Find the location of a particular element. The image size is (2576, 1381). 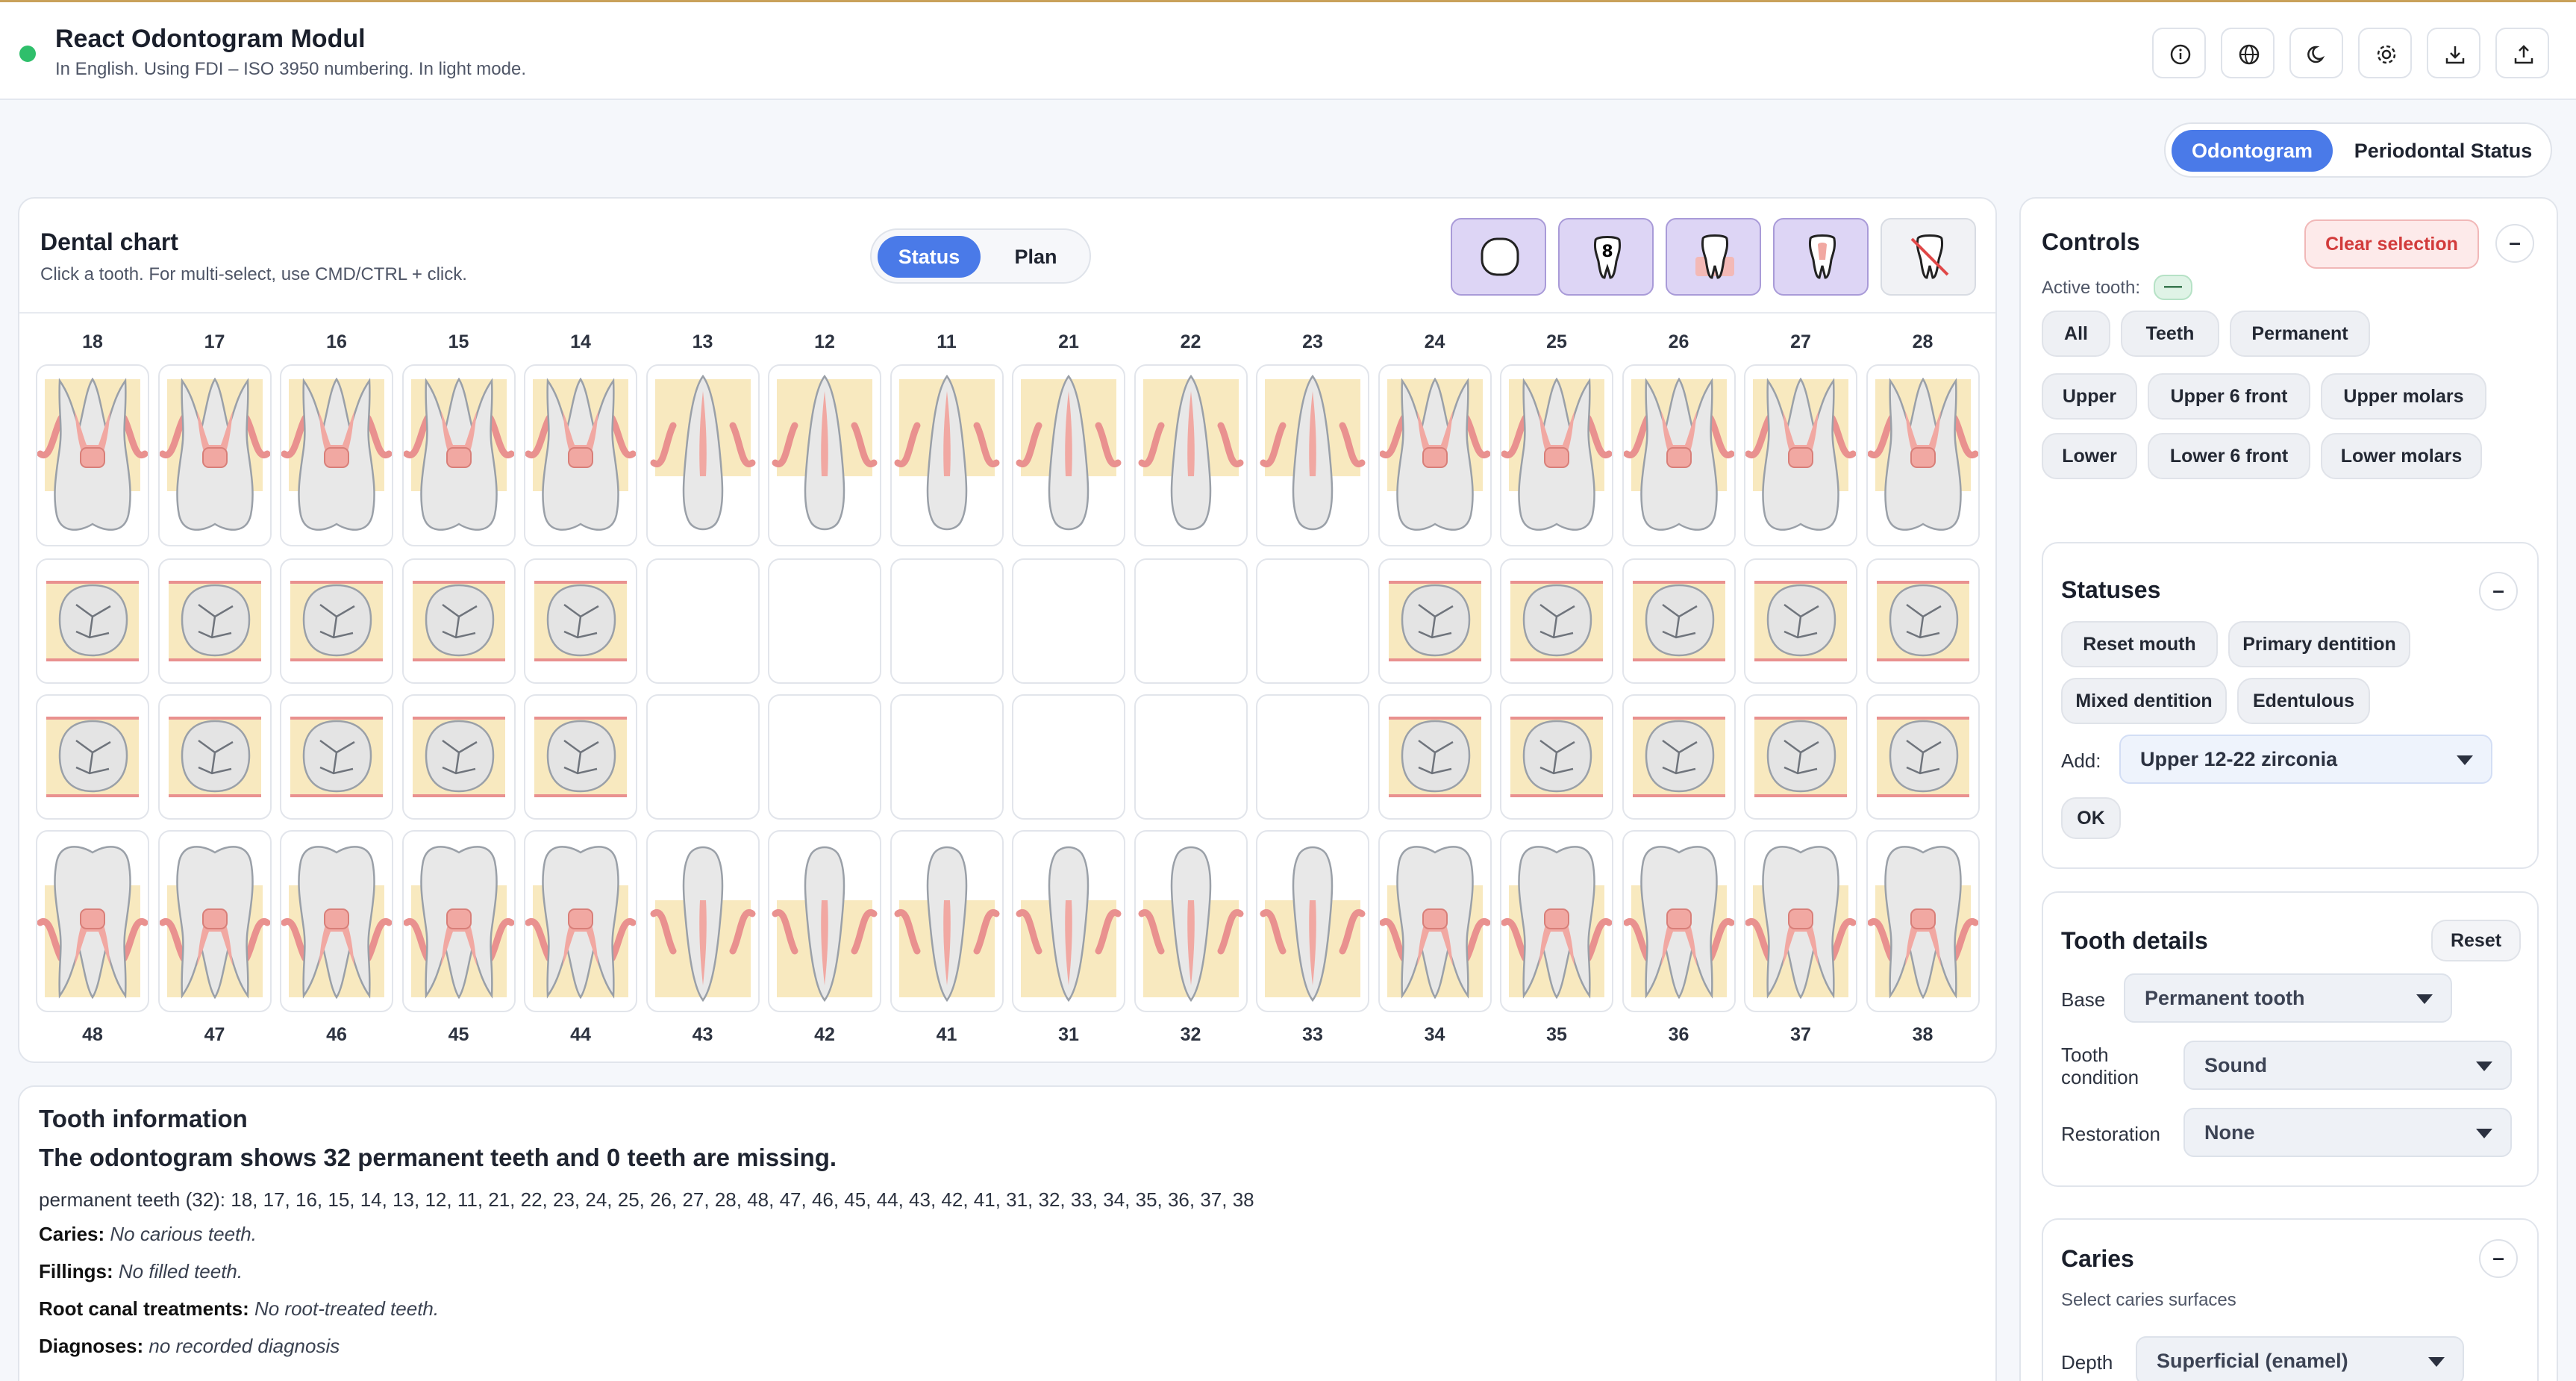

tab-odontogram: Odontogram is located at coordinates (2252, 151).